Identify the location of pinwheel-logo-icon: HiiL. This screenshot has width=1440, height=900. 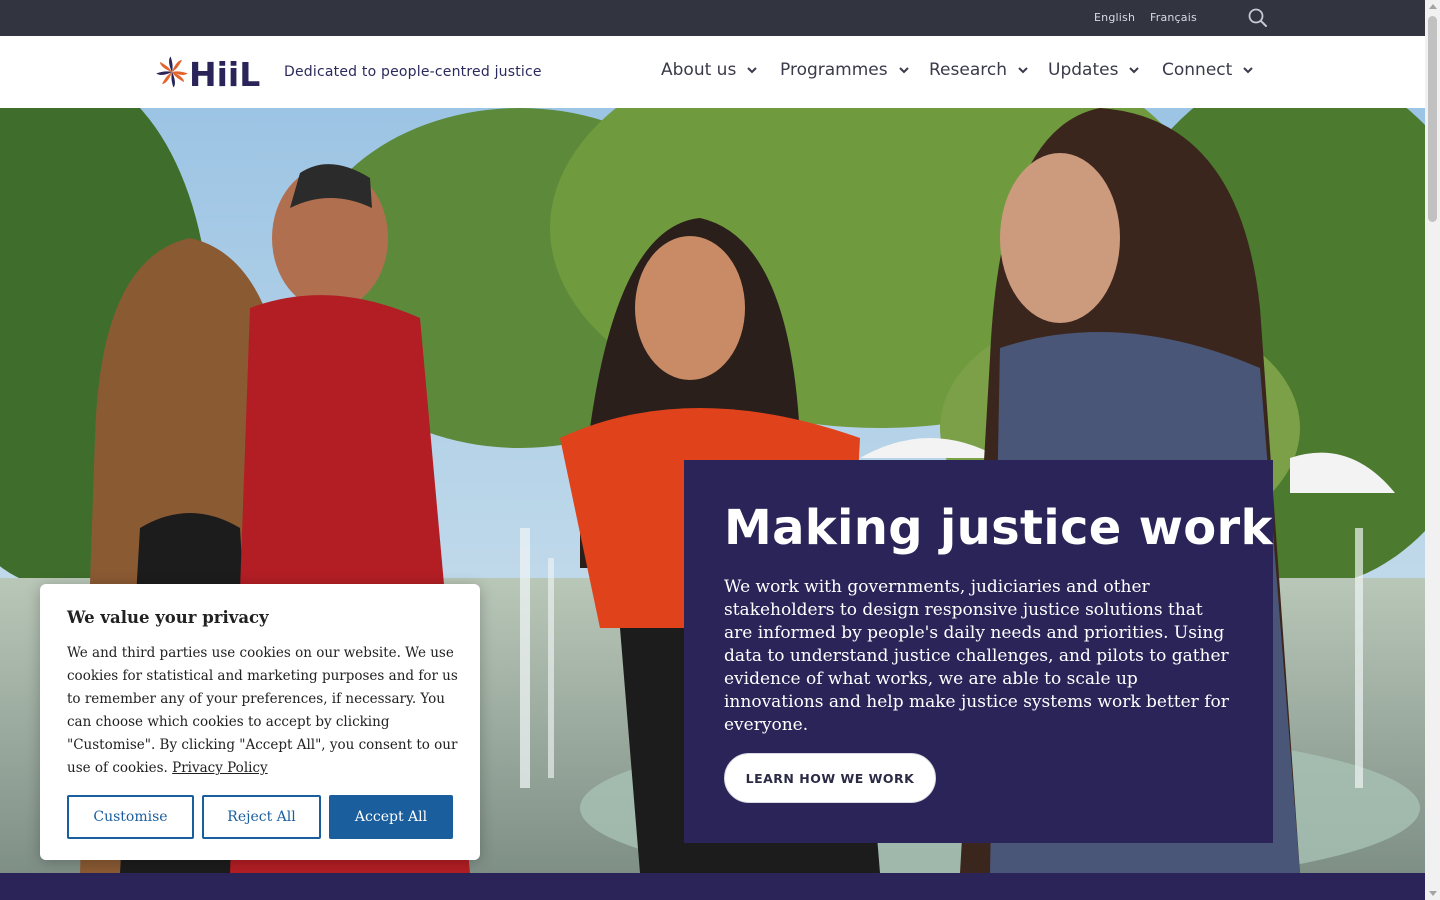
(208, 74).